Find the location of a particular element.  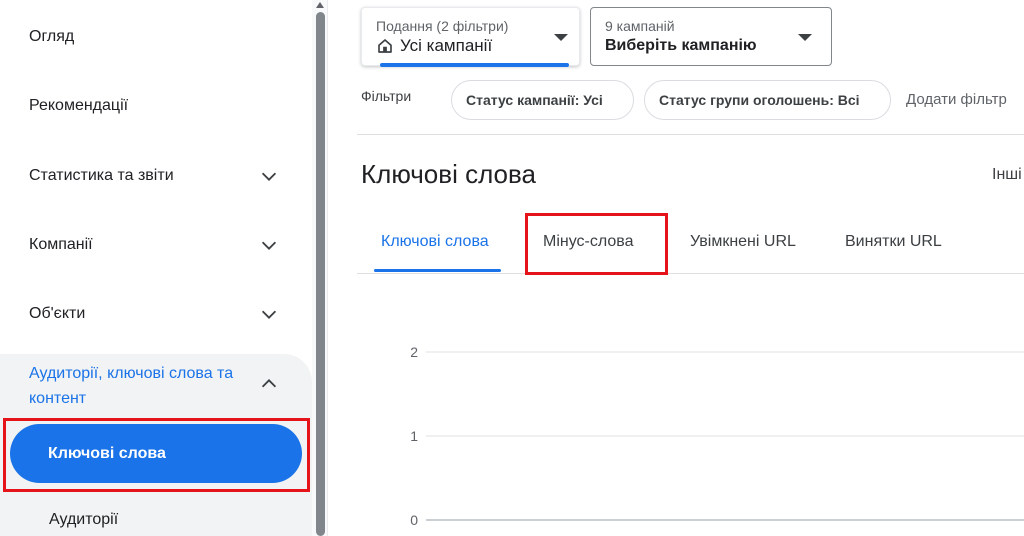

chevron-up-icon is located at coordinates (269, 384).